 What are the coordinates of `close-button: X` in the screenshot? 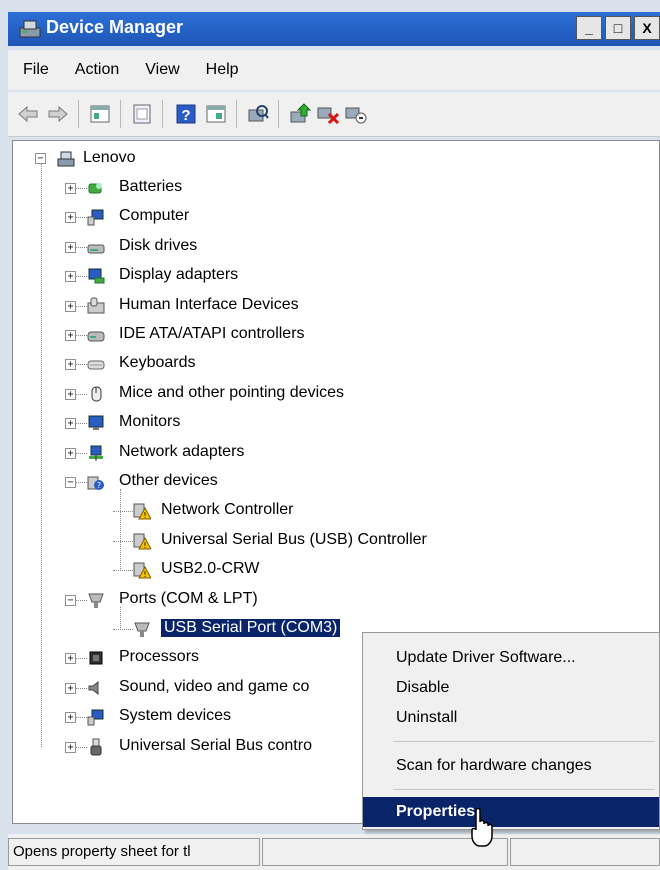 It's located at (647, 28).